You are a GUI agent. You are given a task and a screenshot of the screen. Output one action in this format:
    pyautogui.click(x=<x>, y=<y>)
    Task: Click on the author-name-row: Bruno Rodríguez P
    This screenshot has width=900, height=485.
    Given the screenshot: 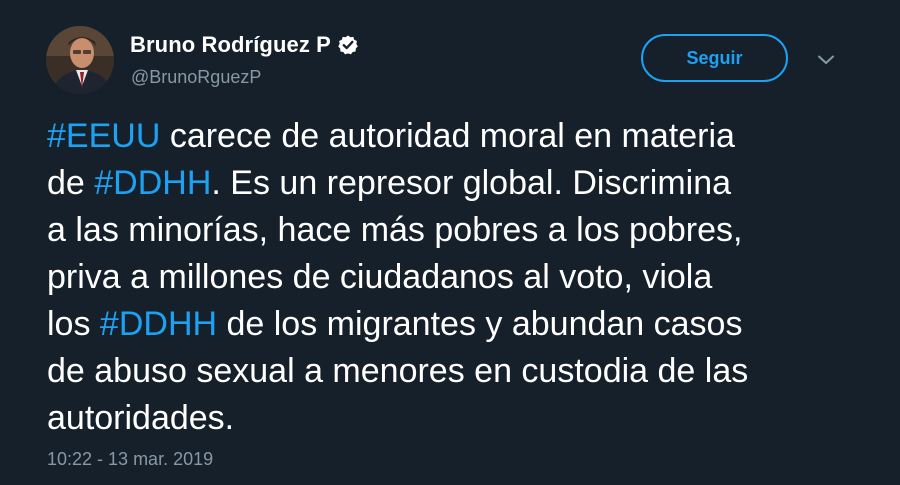 What is the action you would take?
    pyautogui.click(x=244, y=45)
    